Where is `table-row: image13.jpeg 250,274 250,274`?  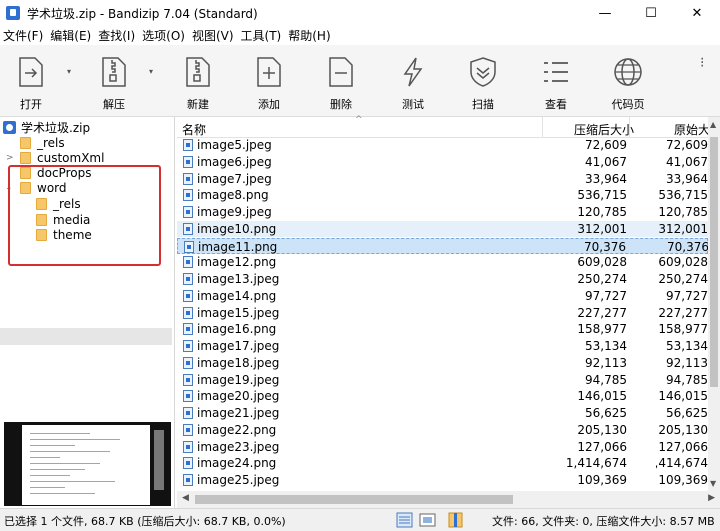
table-row: image13.jpeg 250,274 250,274 is located at coordinates (442, 279).